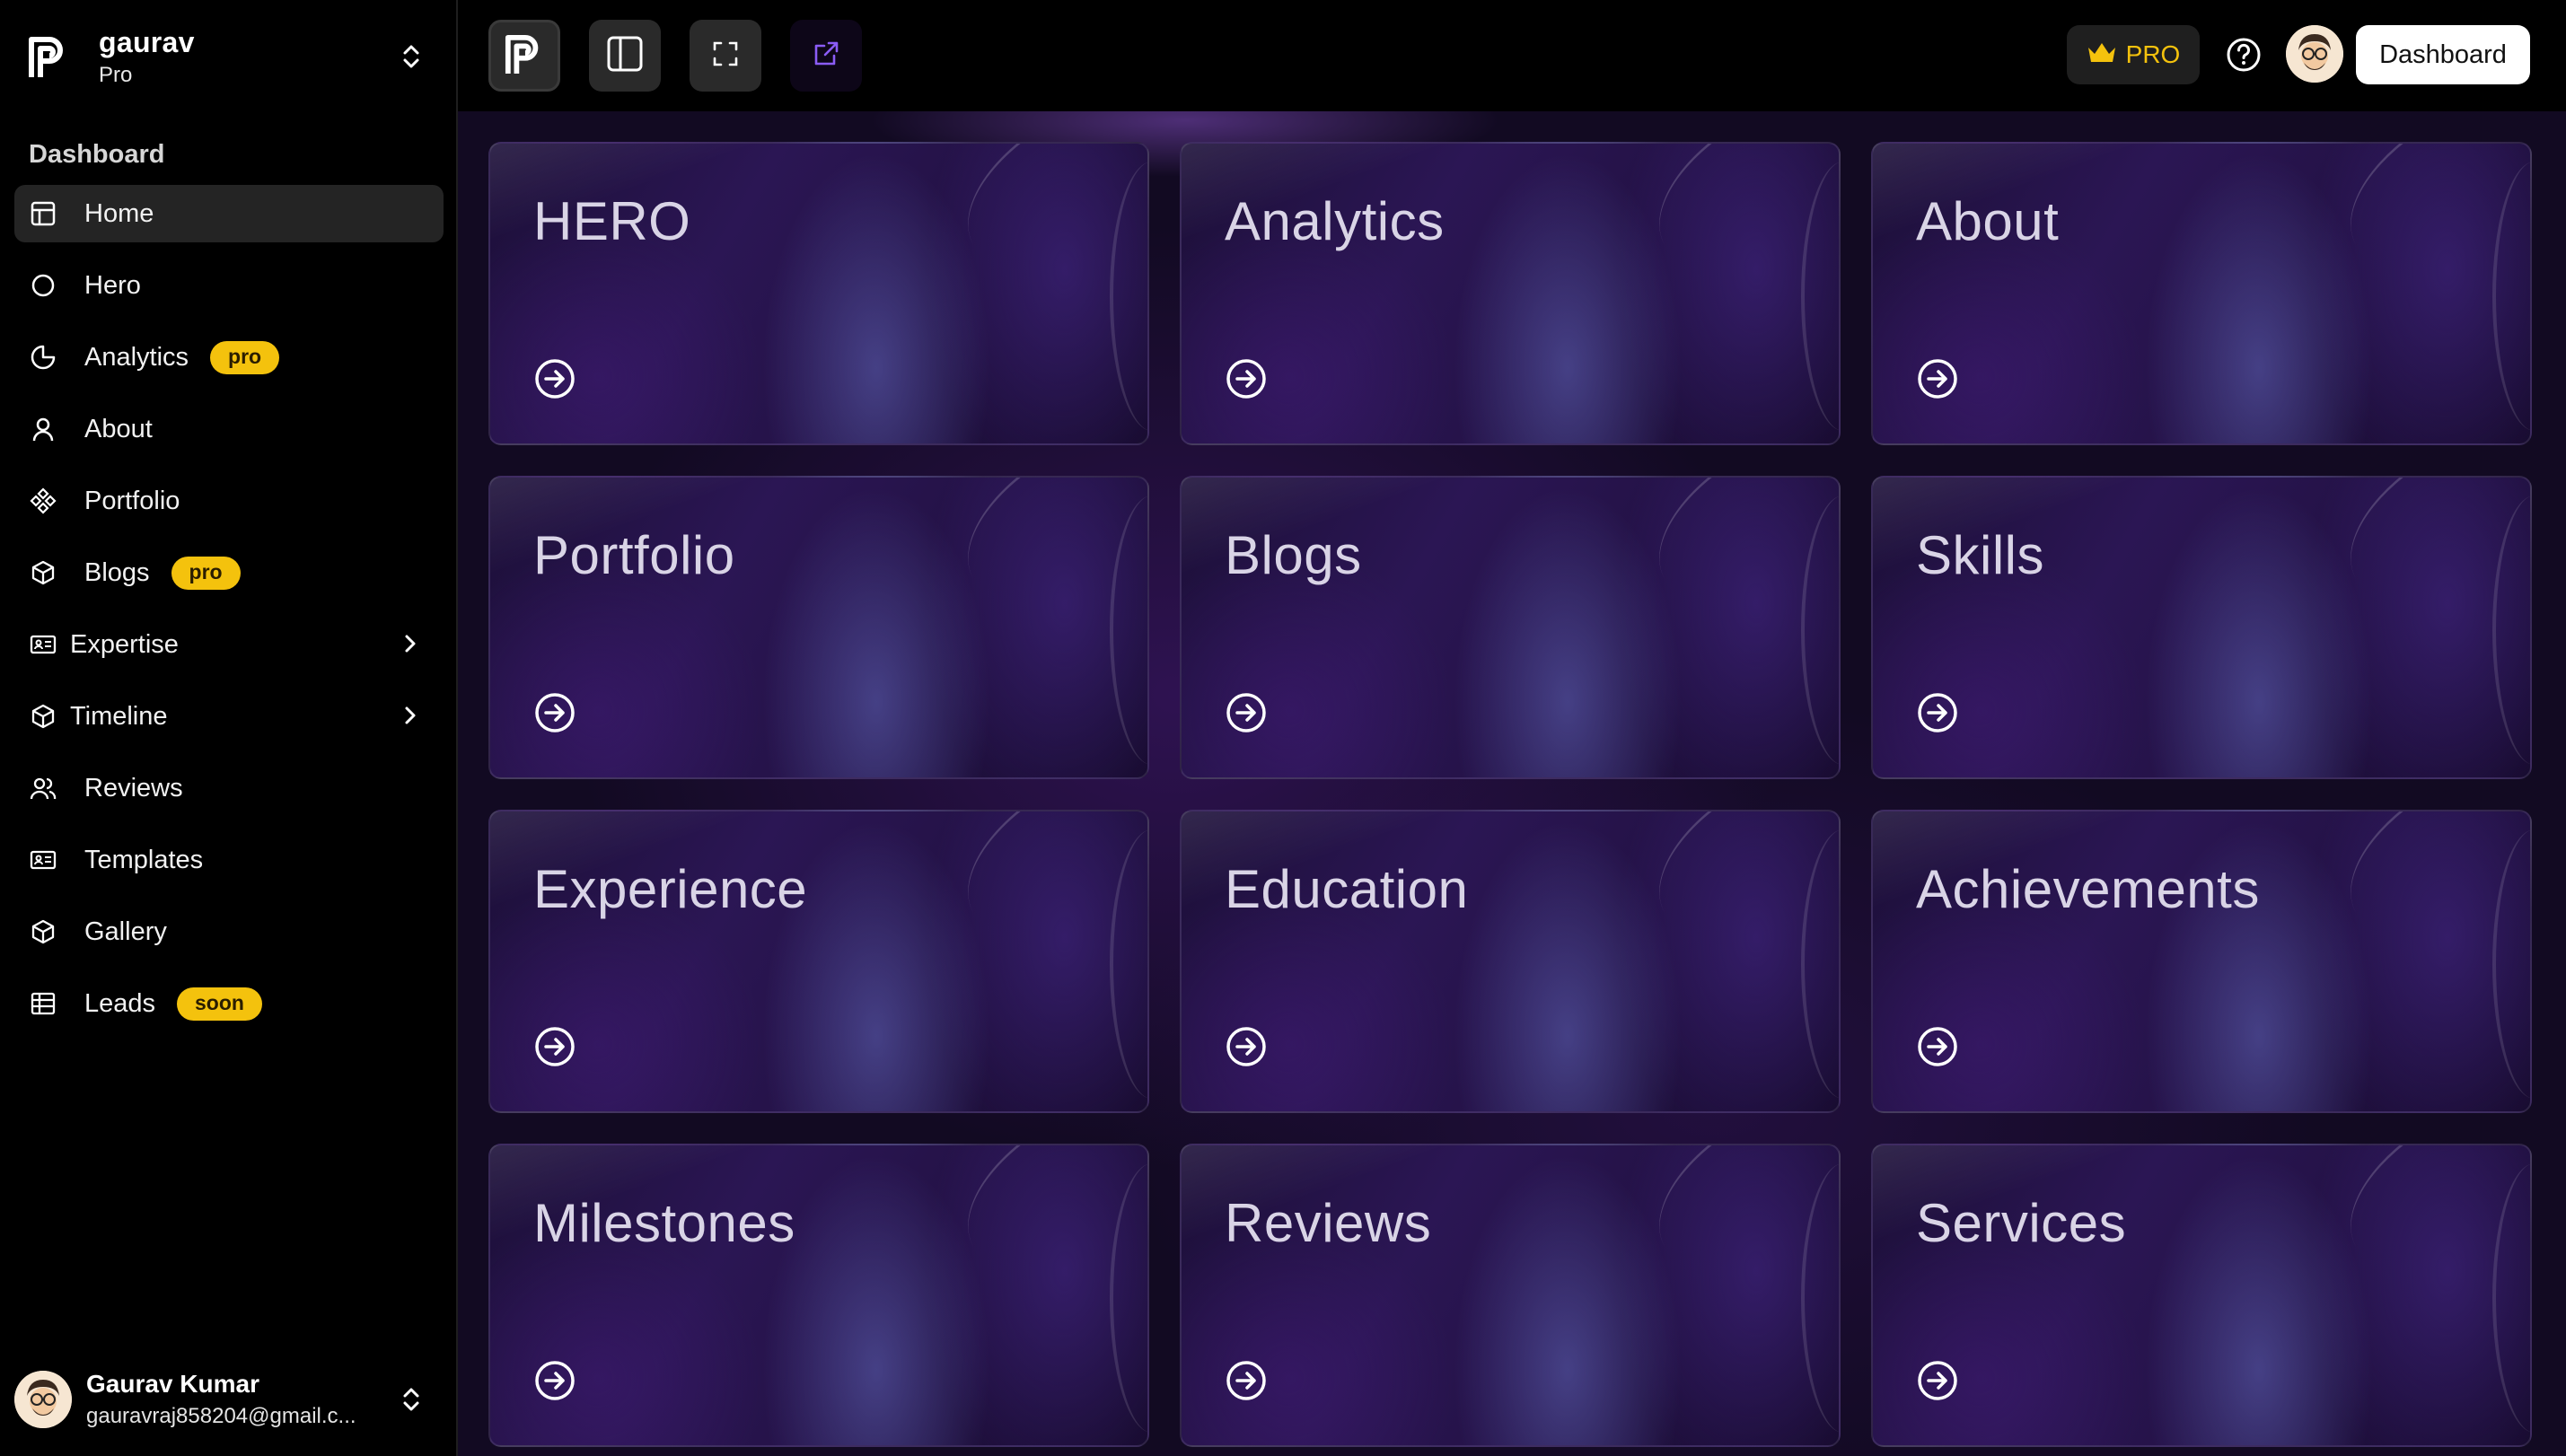 Image resolution: width=2566 pixels, height=1456 pixels. I want to click on sidebar-item-reviews: Reviews, so click(229, 788).